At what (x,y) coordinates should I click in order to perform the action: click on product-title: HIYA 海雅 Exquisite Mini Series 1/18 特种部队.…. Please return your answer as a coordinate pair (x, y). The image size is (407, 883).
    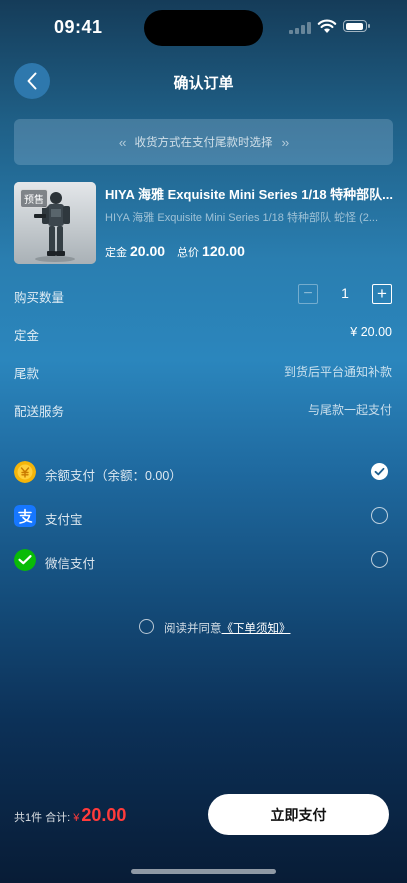
    Looking at the image, I should click on (251, 193).